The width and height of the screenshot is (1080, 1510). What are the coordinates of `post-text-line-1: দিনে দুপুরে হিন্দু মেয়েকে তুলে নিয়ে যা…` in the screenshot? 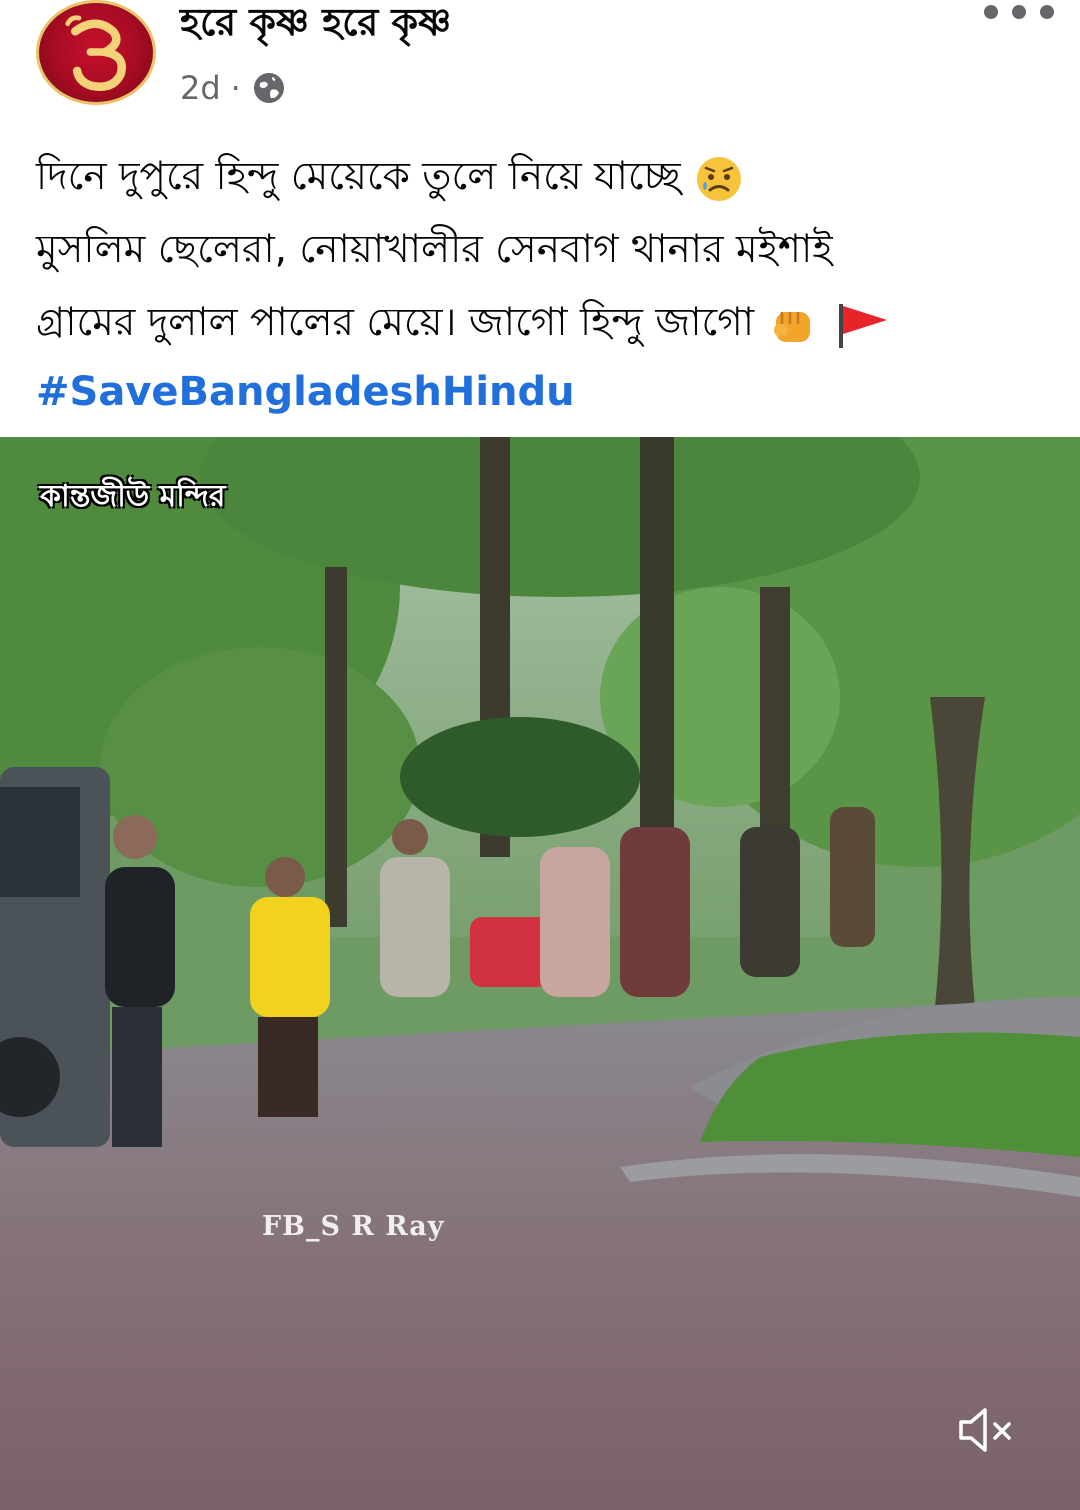 It's located at (358, 176).